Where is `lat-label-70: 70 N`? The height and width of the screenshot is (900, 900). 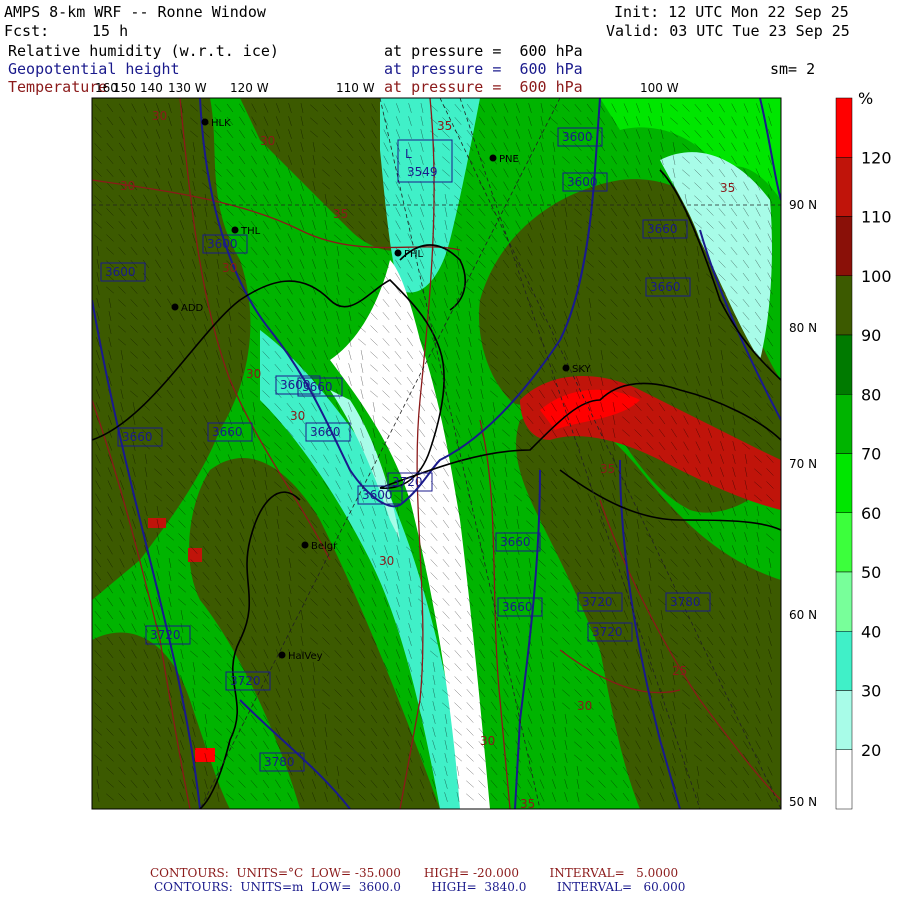
lat-label-70: 70 N is located at coordinates (803, 464).